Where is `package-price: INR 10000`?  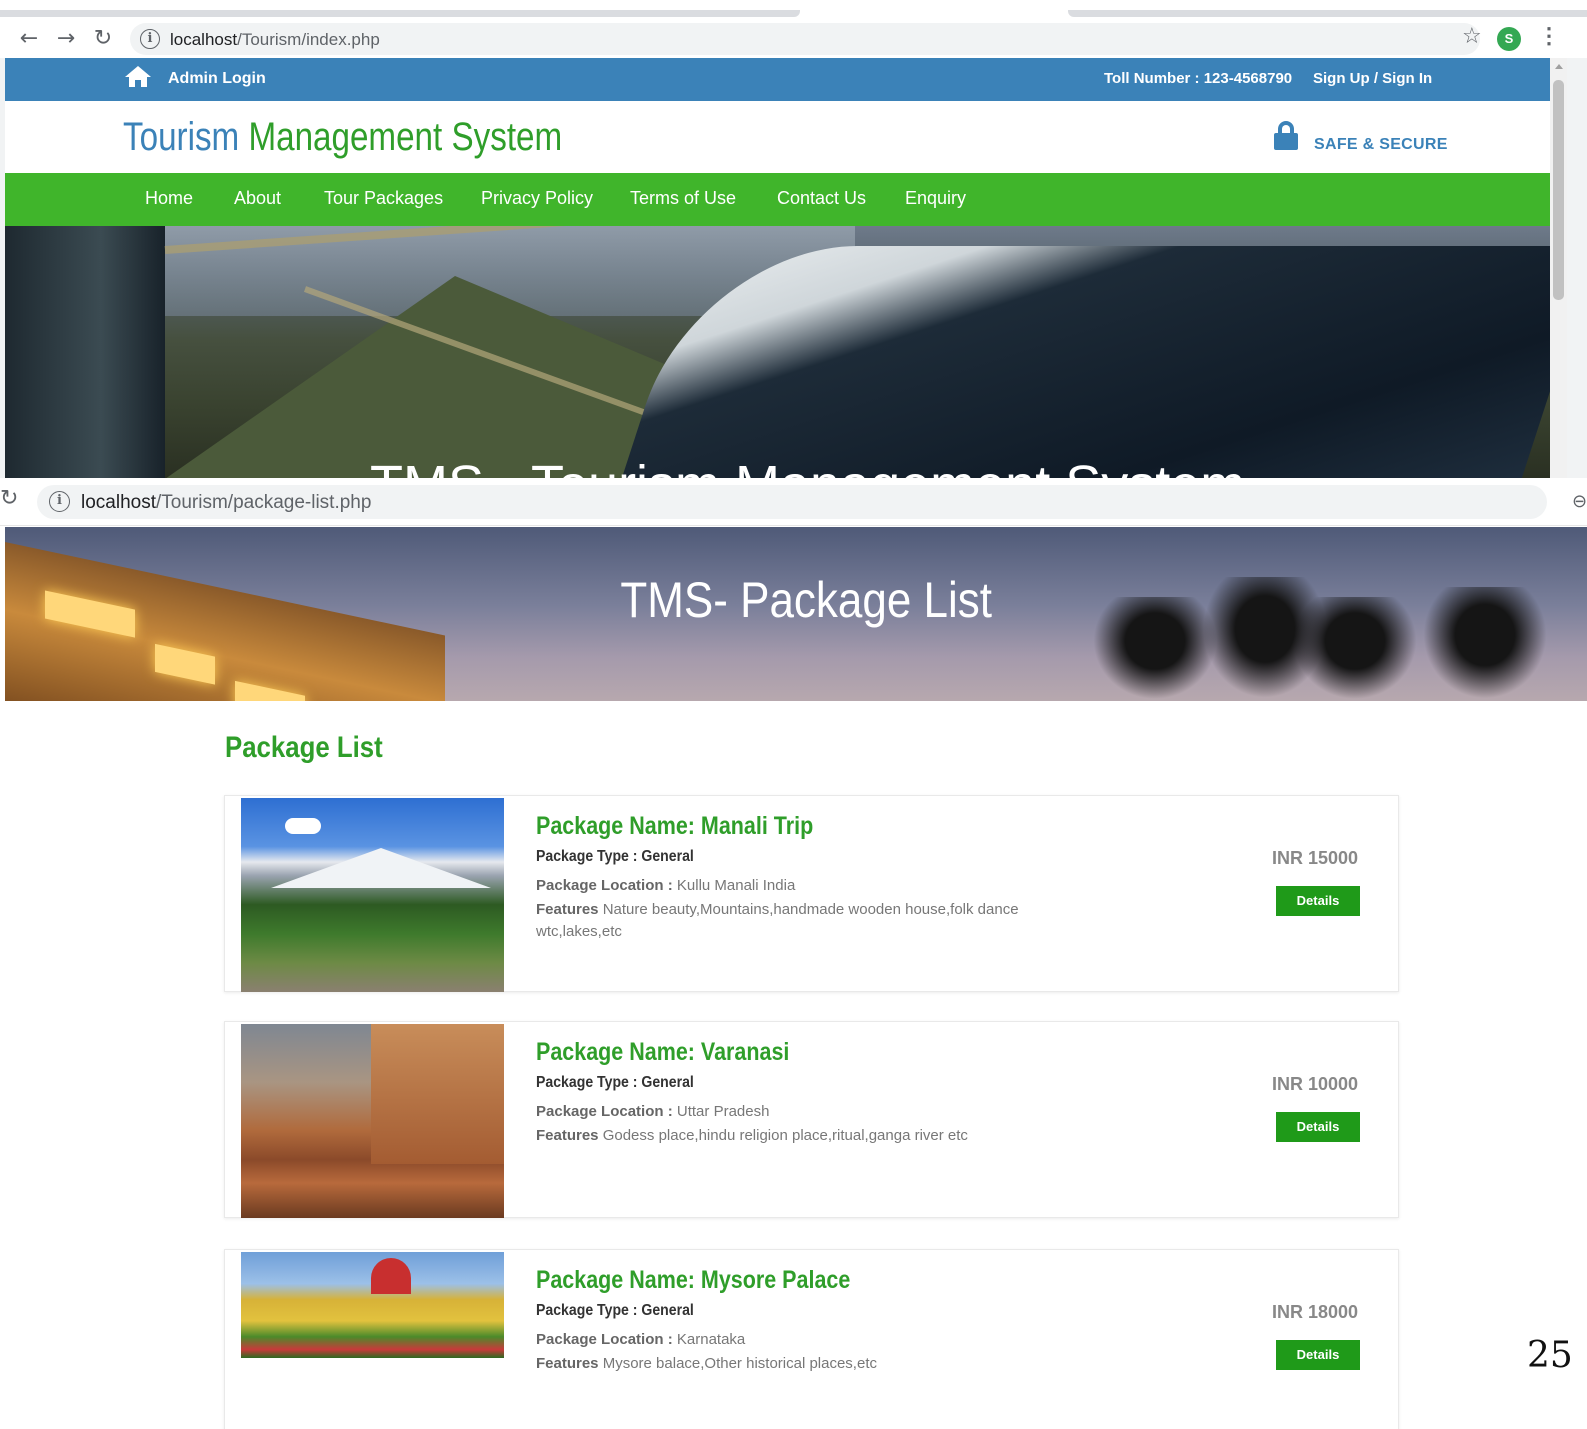 package-price: INR 10000 is located at coordinates (1315, 1084).